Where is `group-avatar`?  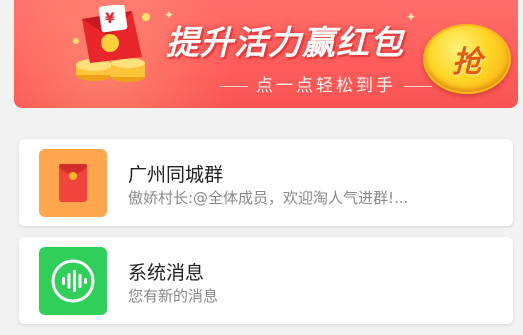 group-avatar is located at coordinates (73, 183).